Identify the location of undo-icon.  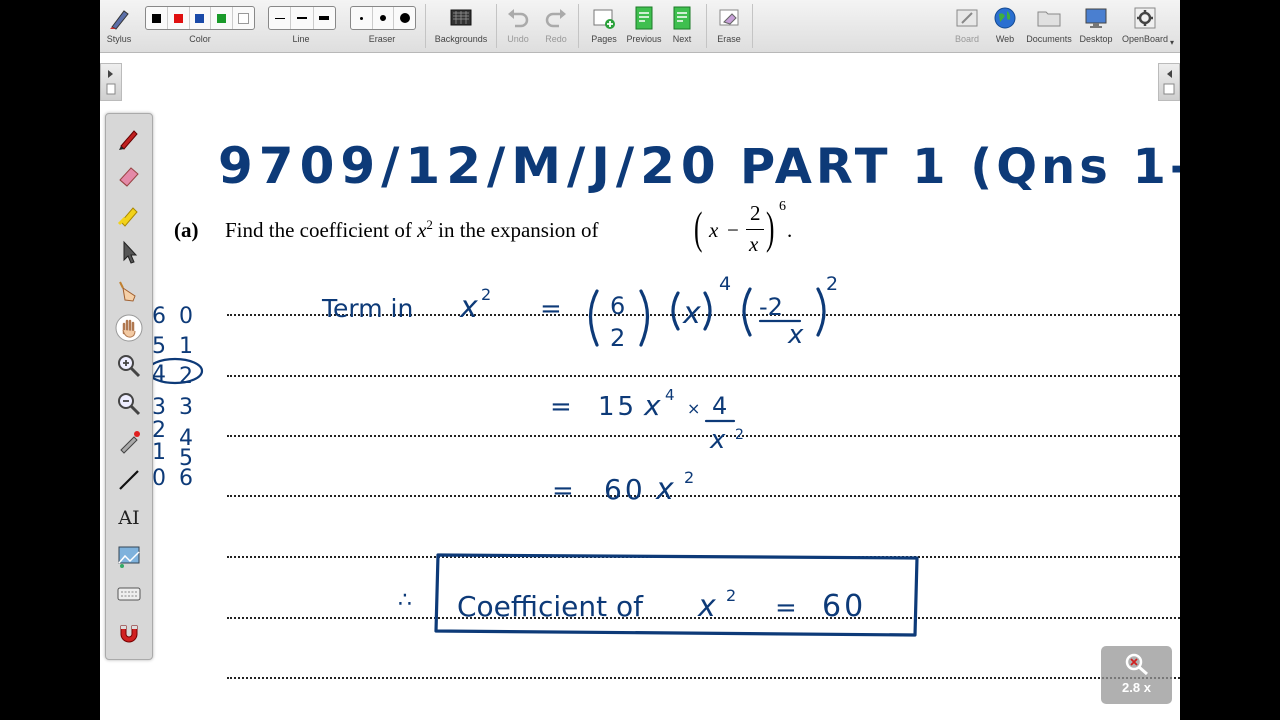
(518, 18).